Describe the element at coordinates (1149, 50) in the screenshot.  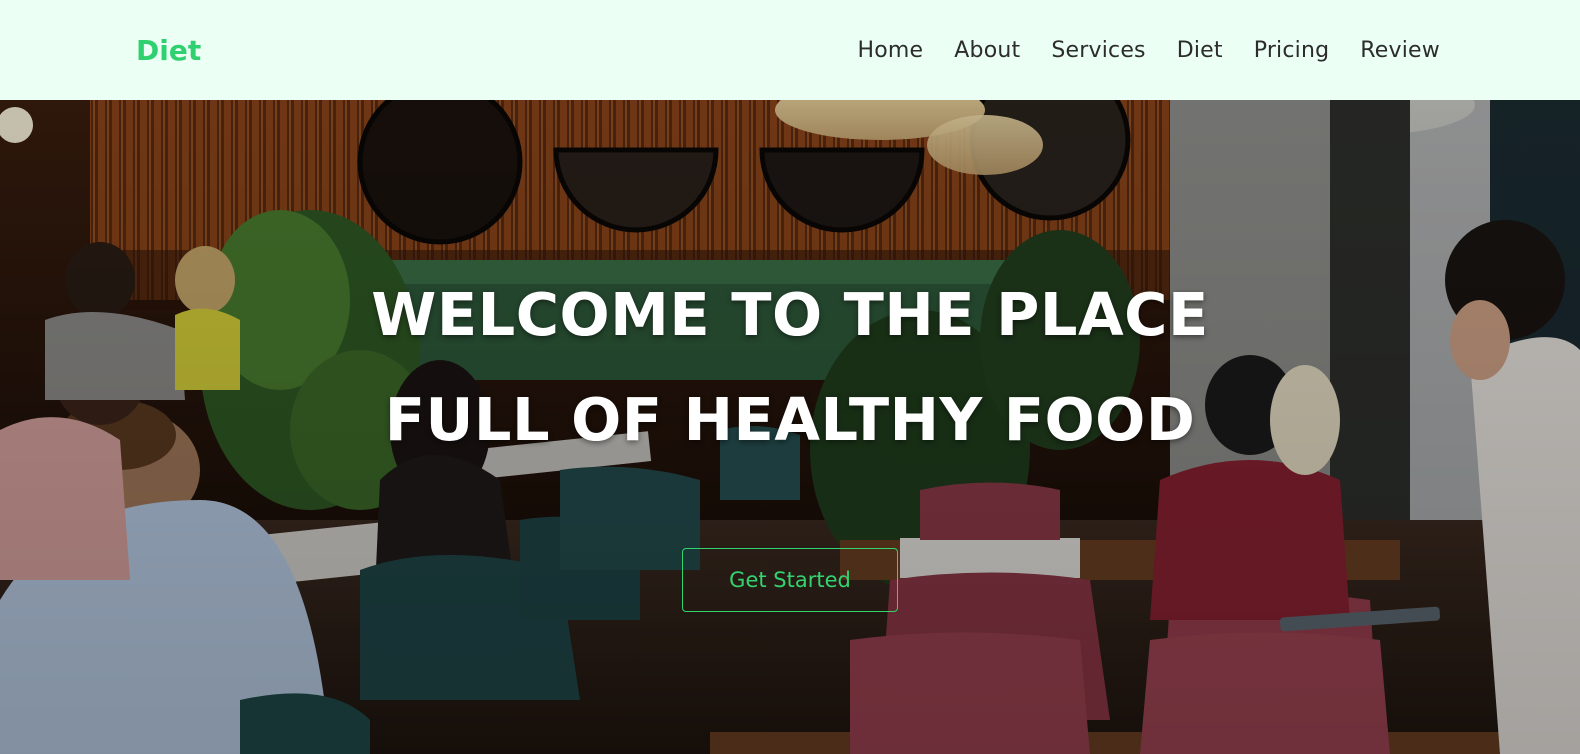
I see `nav-menu: Home About Services Diet Pricing Review` at that location.